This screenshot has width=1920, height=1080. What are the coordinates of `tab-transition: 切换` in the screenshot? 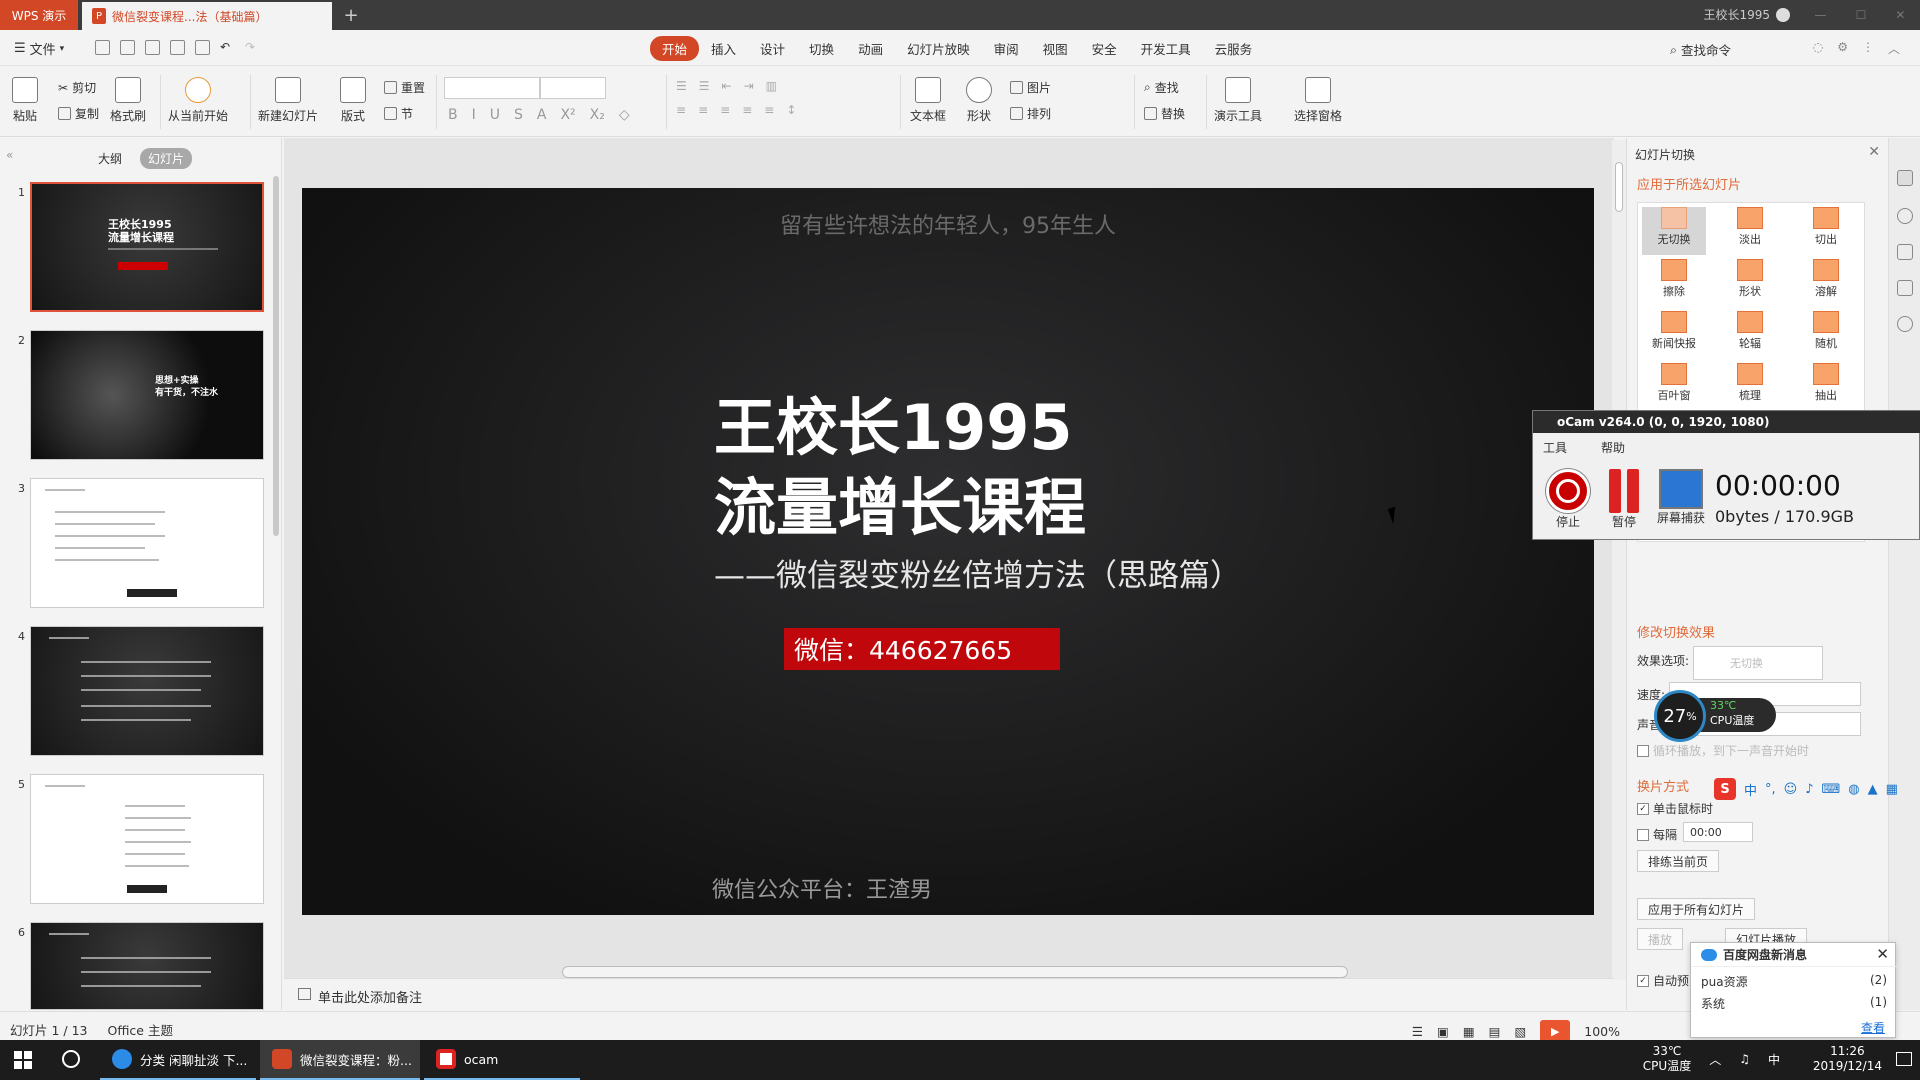 It's located at (821, 48).